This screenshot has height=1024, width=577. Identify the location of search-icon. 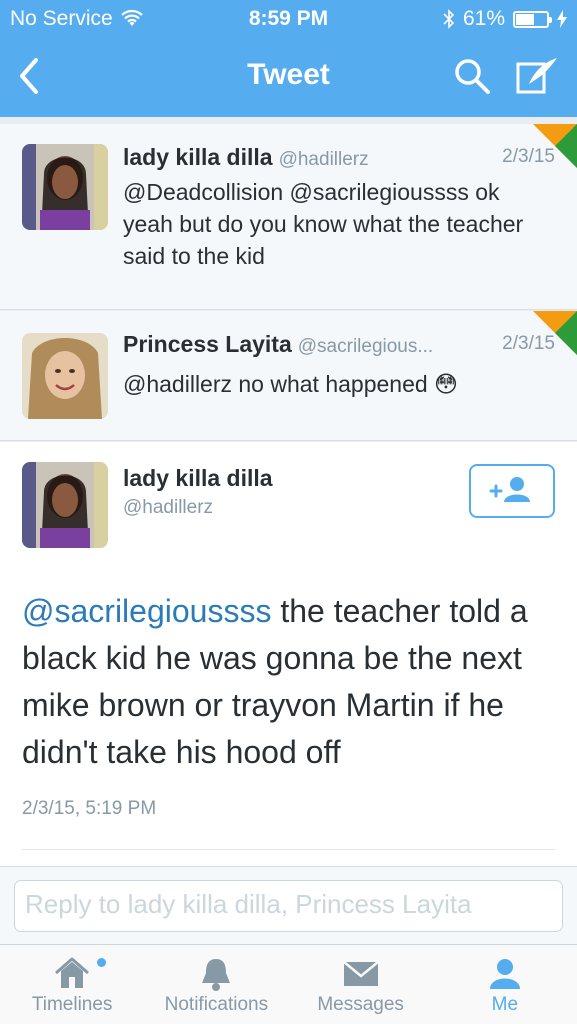
(472, 76).